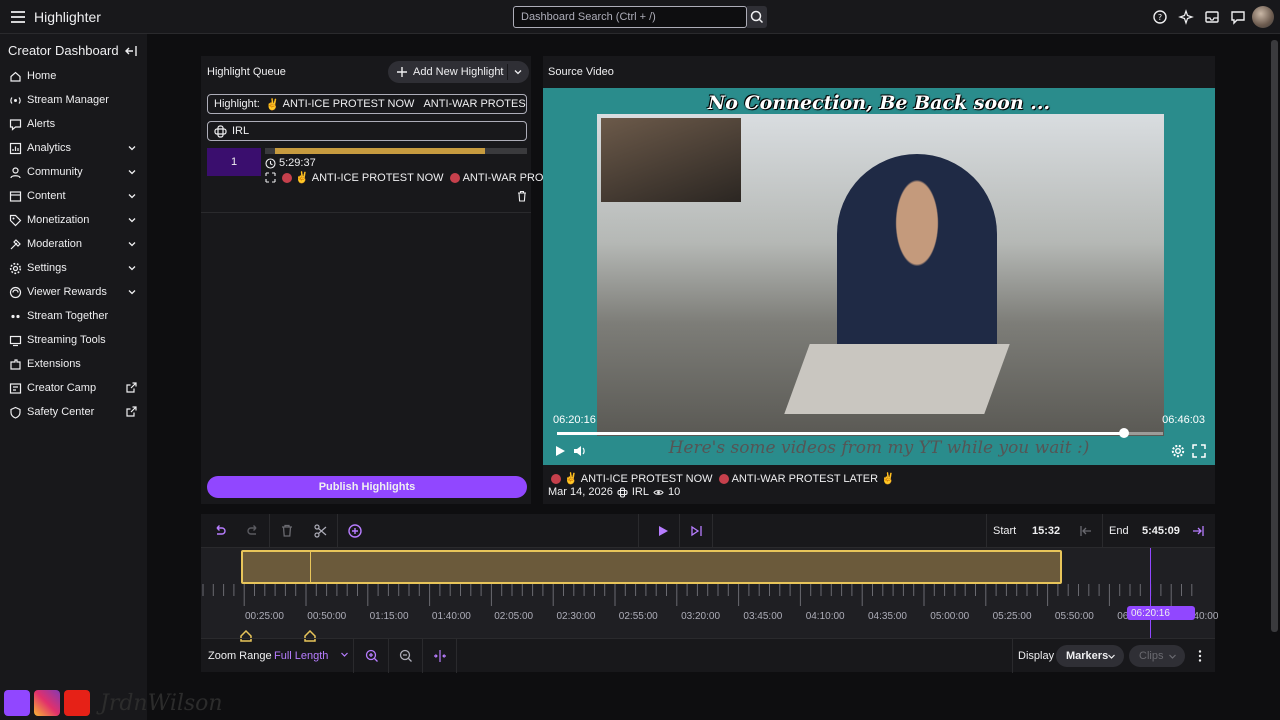 The width and height of the screenshot is (1280, 720). I want to click on category-label: IRL, so click(241, 131).